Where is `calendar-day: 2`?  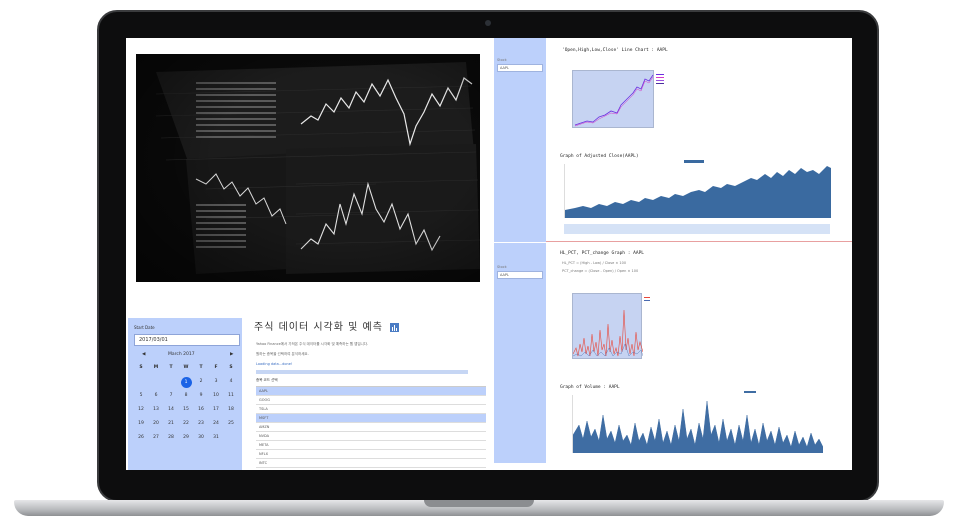
calendar-day: 2 is located at coordinates (201, 382).